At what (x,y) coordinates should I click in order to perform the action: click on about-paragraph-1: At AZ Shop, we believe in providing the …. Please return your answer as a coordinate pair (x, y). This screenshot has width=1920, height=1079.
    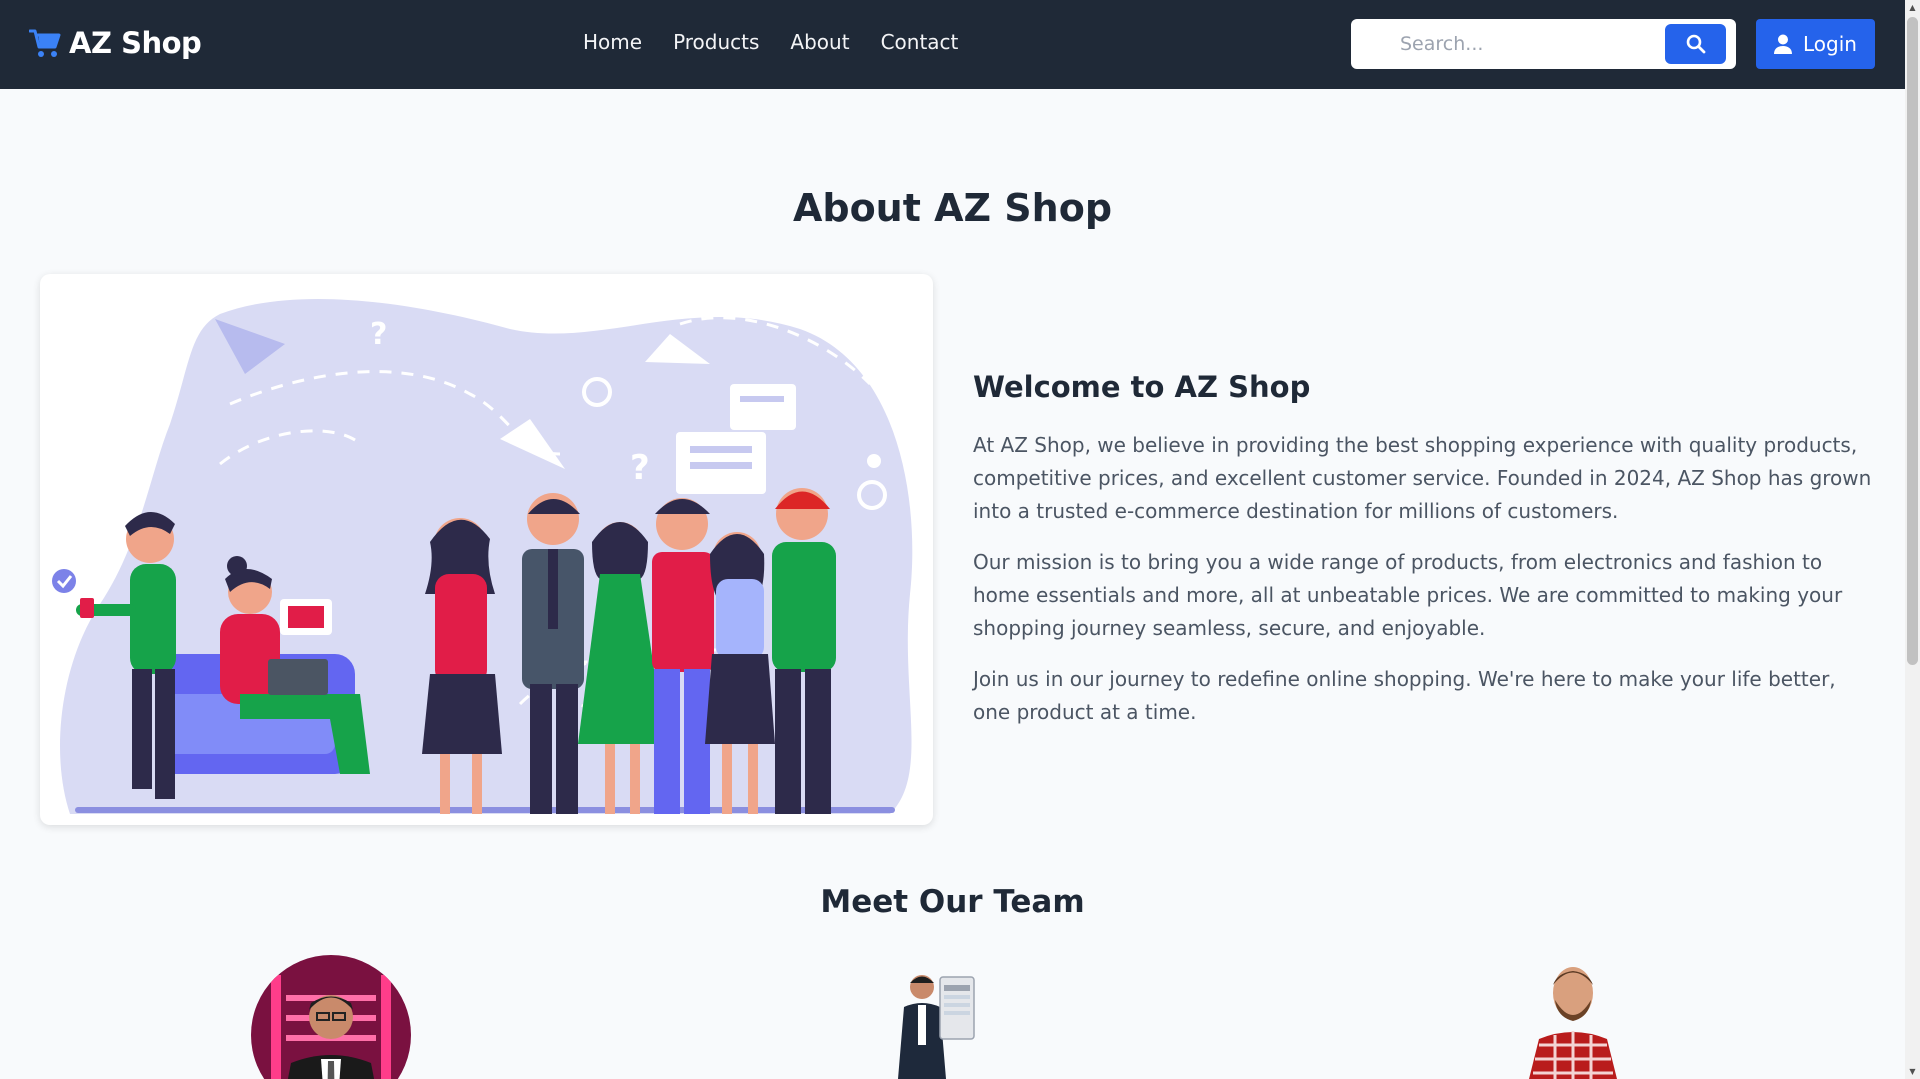
    Looking at the image, I should click on (1422, 478).